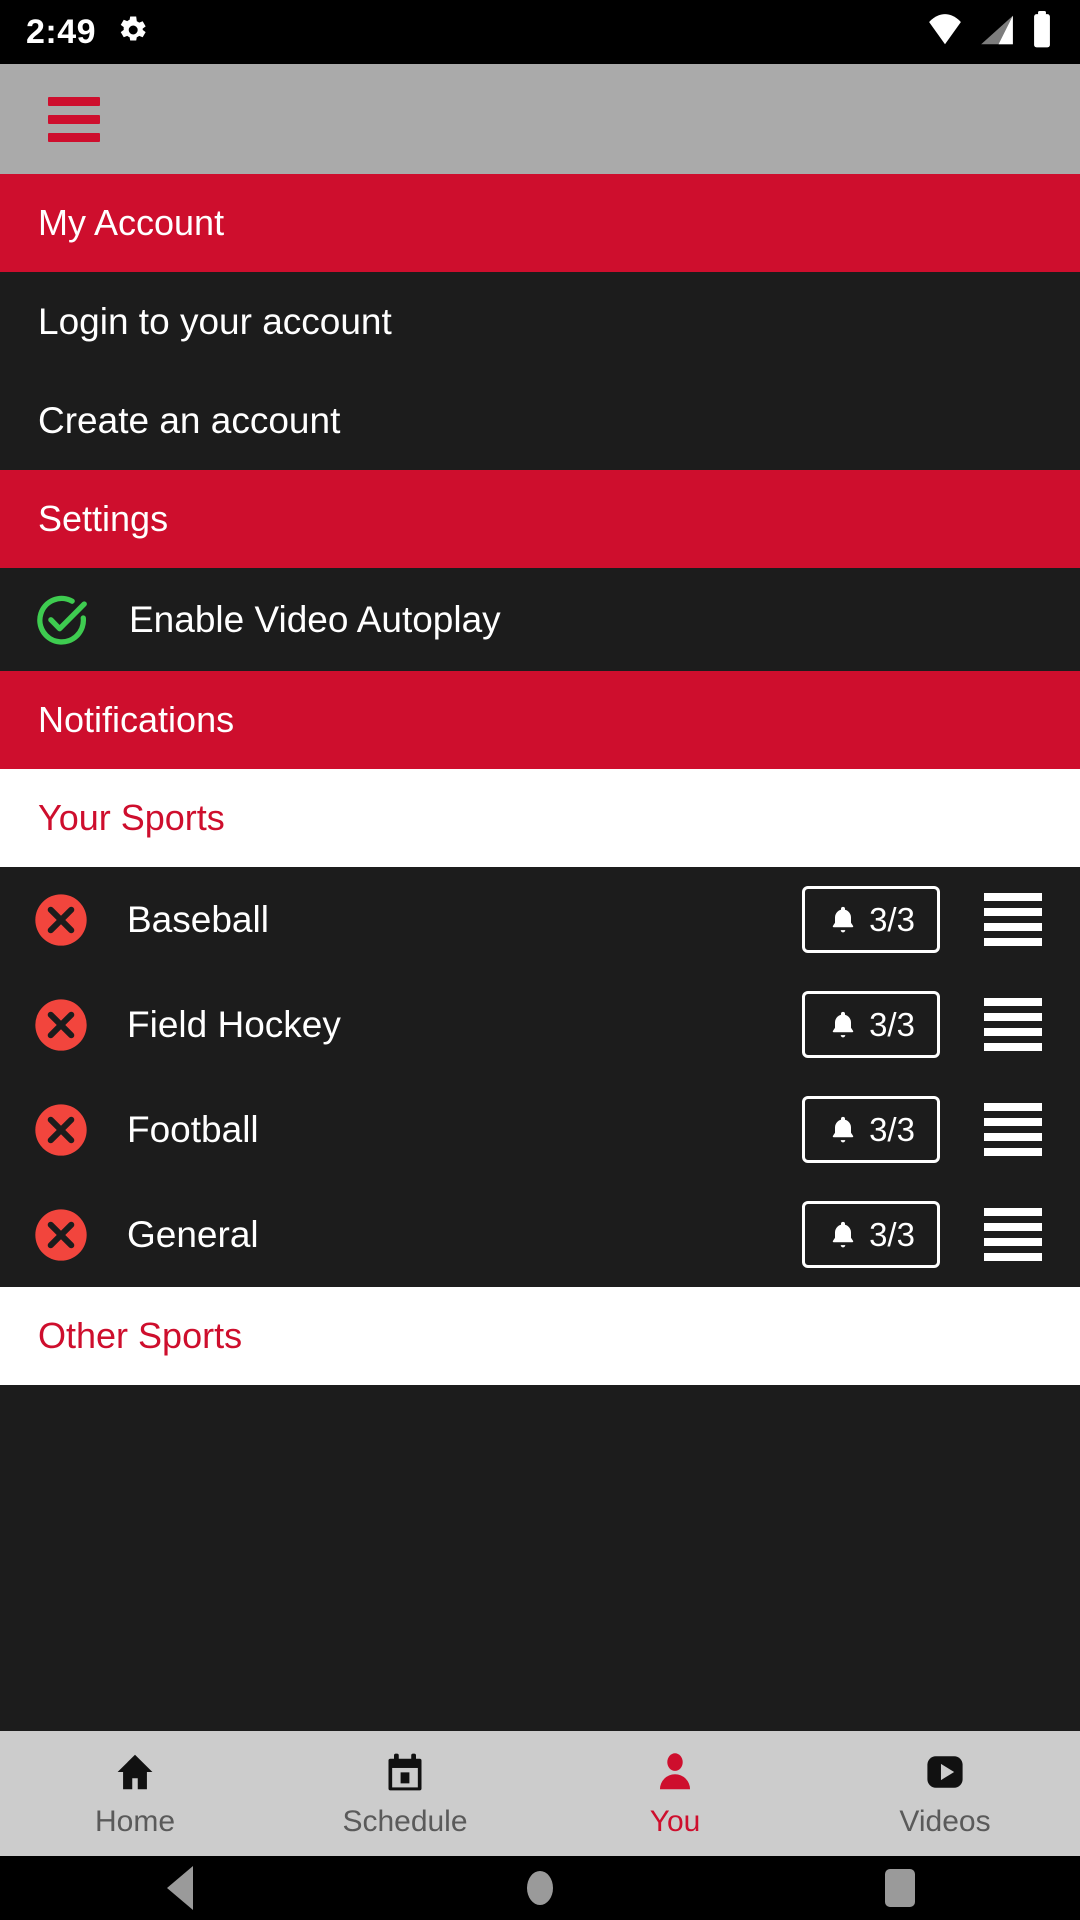  Describe the element at coordinates (193, 1234) in the screenshot. I see `sport-name: General` at that location.